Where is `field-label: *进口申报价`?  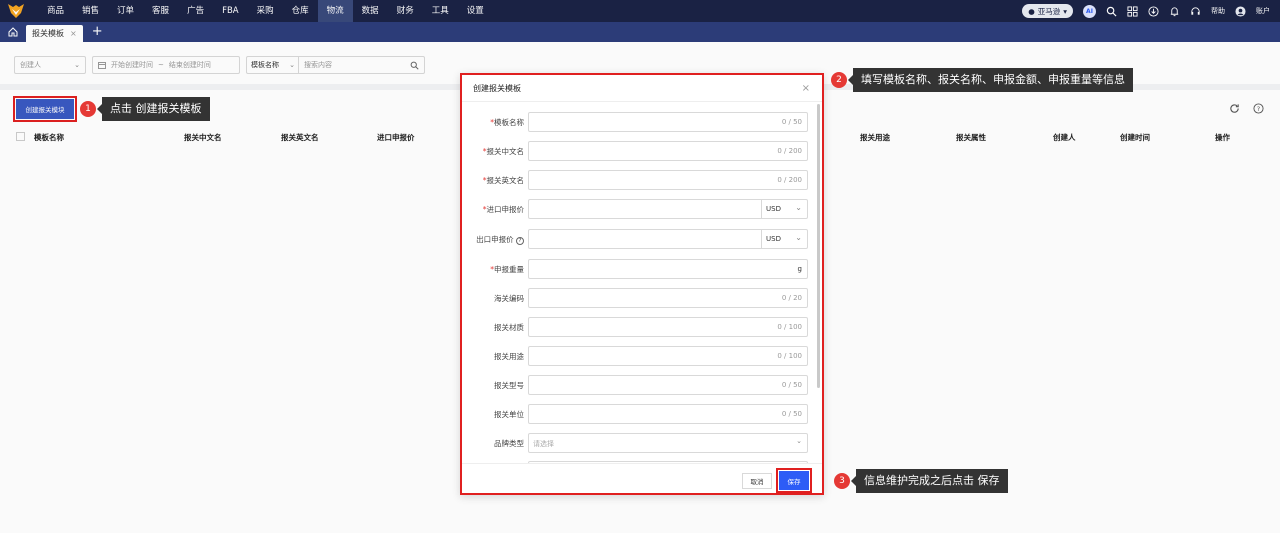 field-label: *进口申报价 is located at coordinates (503, 209).